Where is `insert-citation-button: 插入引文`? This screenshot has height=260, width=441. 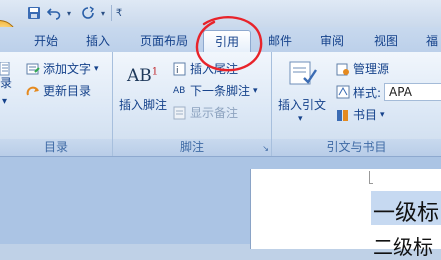 insert-citation-button: 插入引文 is located at coordinates (302, 104).